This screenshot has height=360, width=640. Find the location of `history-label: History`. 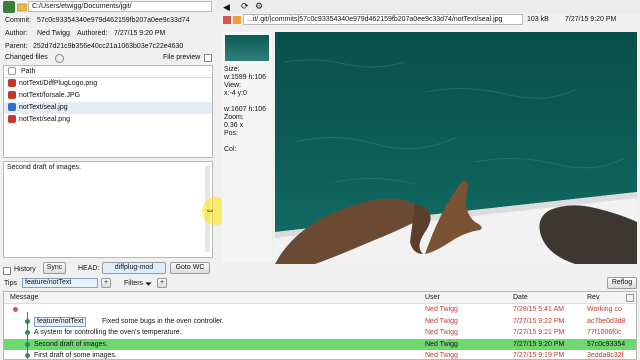

history-label: History is located at coordinates (25, 269).